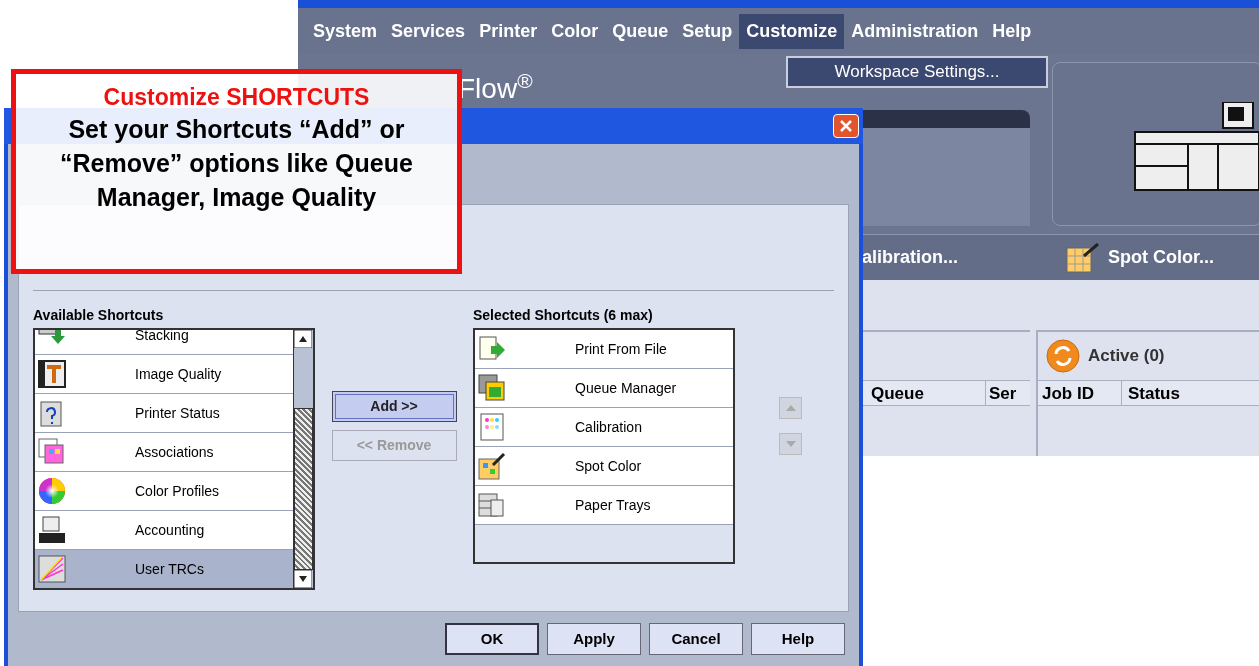 Image resolution: width=1259 pixels, height=666 pixels. I want to click on list-item: Printer Status, so click(164, 413).